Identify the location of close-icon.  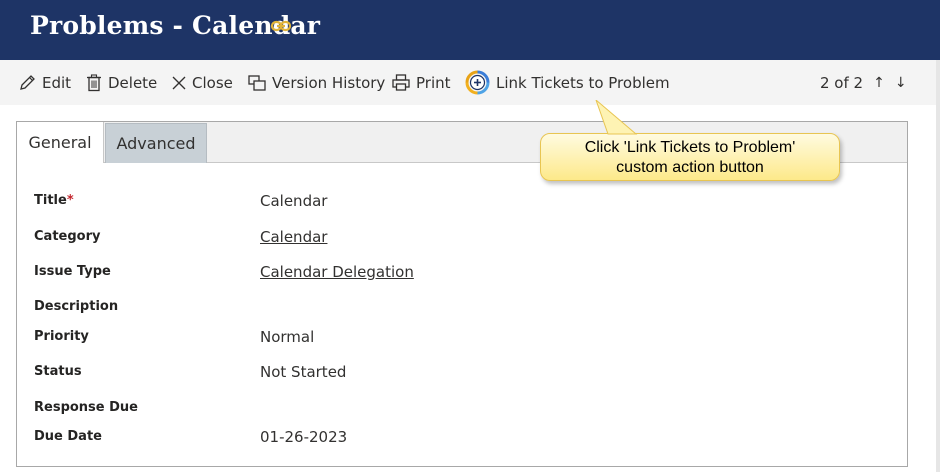
(179, 82).